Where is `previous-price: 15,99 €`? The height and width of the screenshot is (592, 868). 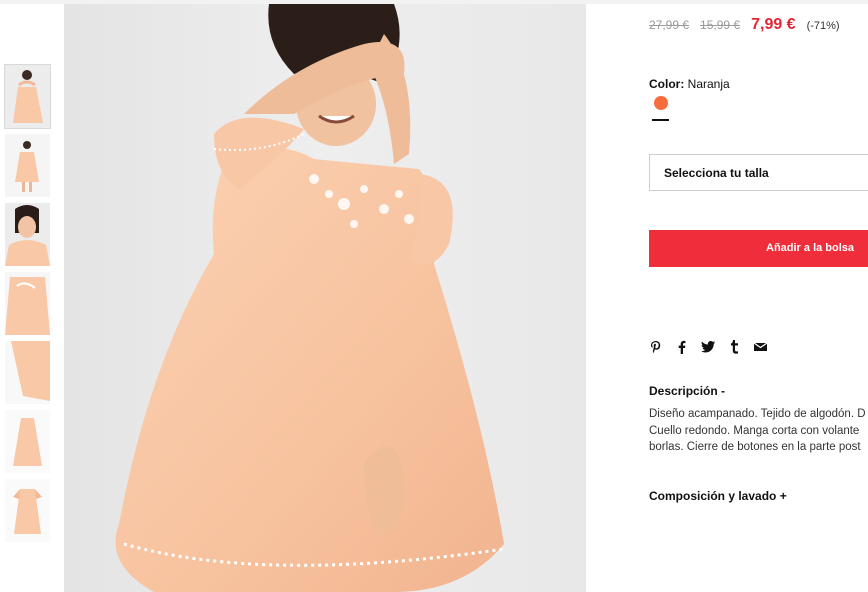 previous-price: 15,99 € is located at coordinates (720, 25).